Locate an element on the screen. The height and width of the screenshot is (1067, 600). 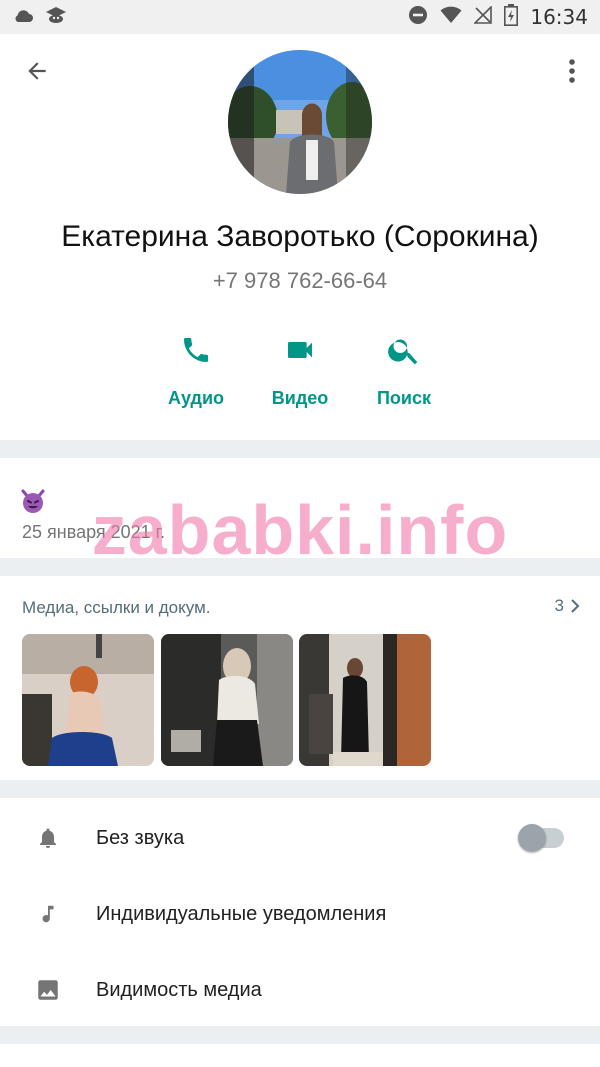
about-date: 25 января 2021 г. is located at coordinates (94, 532).